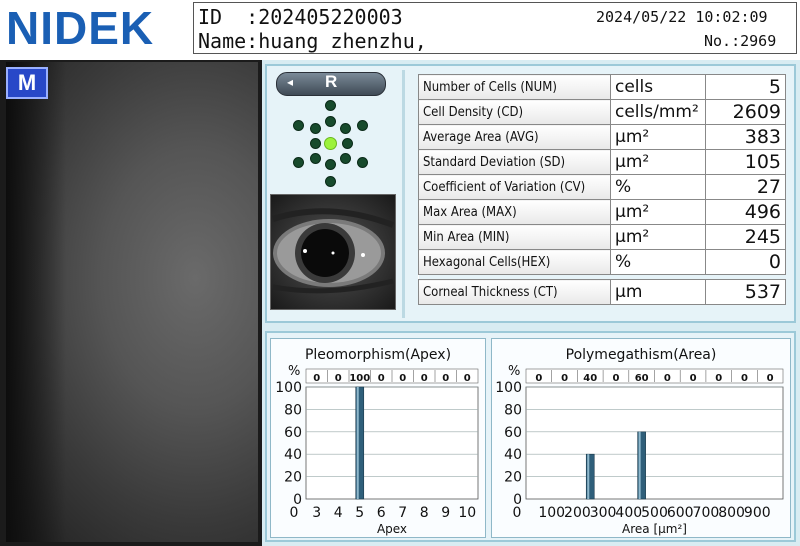 Image resolution: width=800 pixels, height=546 pixels. Describe the element at coordinates (293, 478) in the screenshot. I see `y-tick-label: 20` at that location.